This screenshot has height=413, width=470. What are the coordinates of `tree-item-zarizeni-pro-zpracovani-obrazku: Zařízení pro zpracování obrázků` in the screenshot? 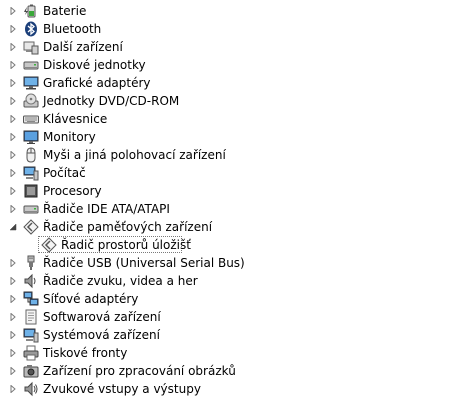 It's located at (235, 371).